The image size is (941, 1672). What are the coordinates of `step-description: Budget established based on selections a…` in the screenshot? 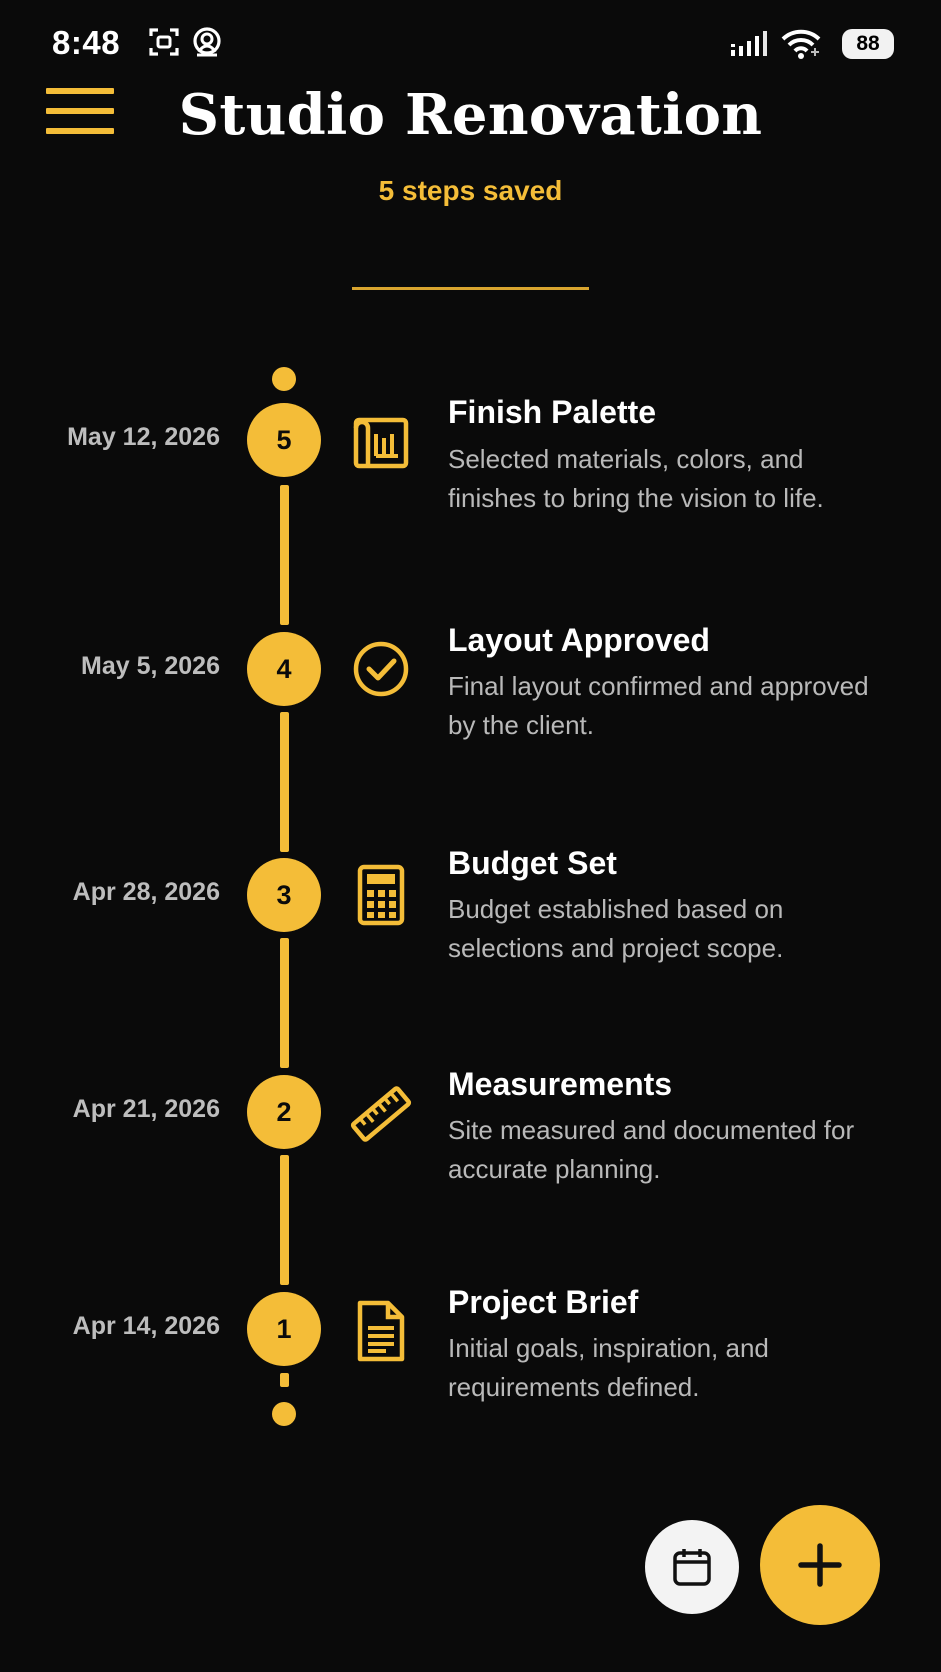 It's located at (616, 928).